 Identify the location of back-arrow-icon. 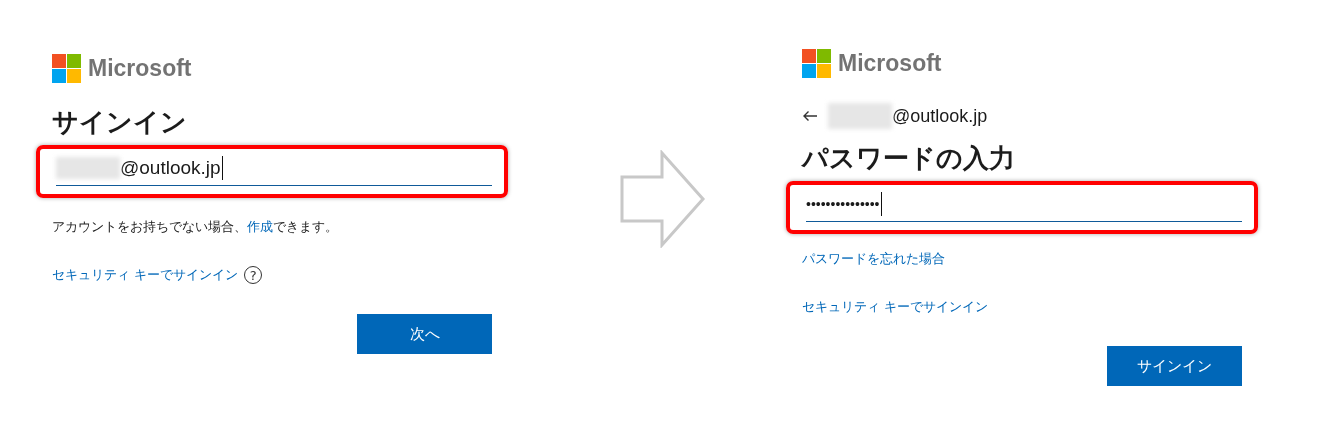
(810, 116).